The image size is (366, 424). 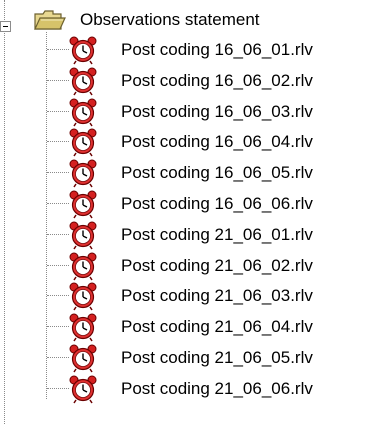 I want to click on tree-node-file: Post coding 21_06_02.rlv, so click(x=183, y=266).